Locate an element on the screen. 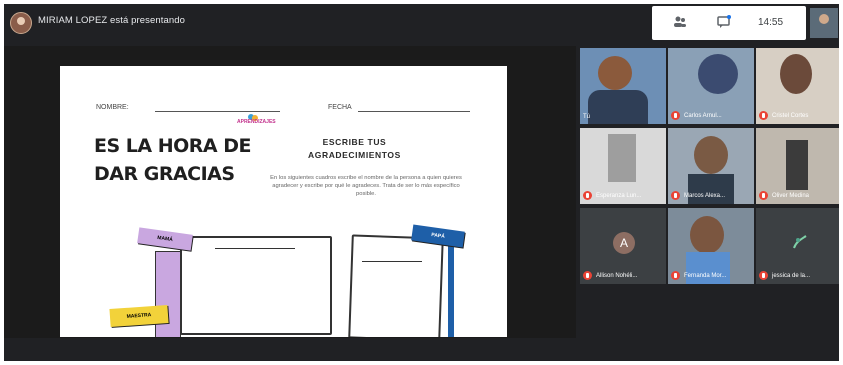 Image resolution: width=843 pixels, height=365 pixels. papa-post is located at coordinates (451, 290).